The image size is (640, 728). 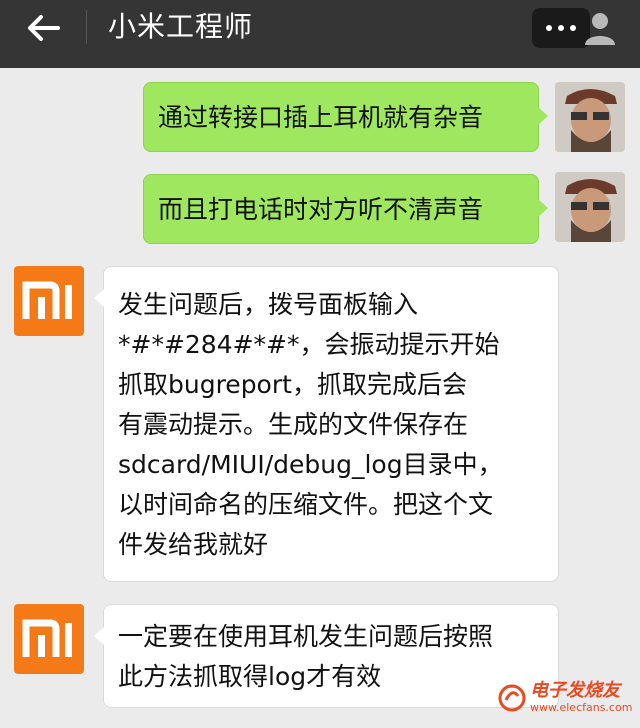 I want to click on message-line: 此方法抓取得log才有效, so click(x=250, y=676).